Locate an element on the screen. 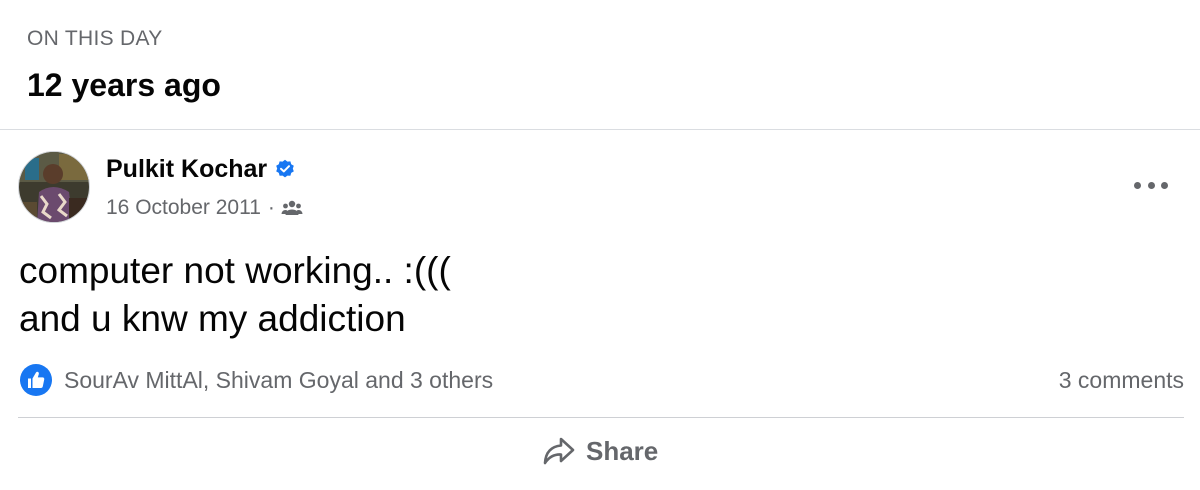 The height and width of the screenshot is (490, 1200). share-icon is located at coordinates (559, 451).